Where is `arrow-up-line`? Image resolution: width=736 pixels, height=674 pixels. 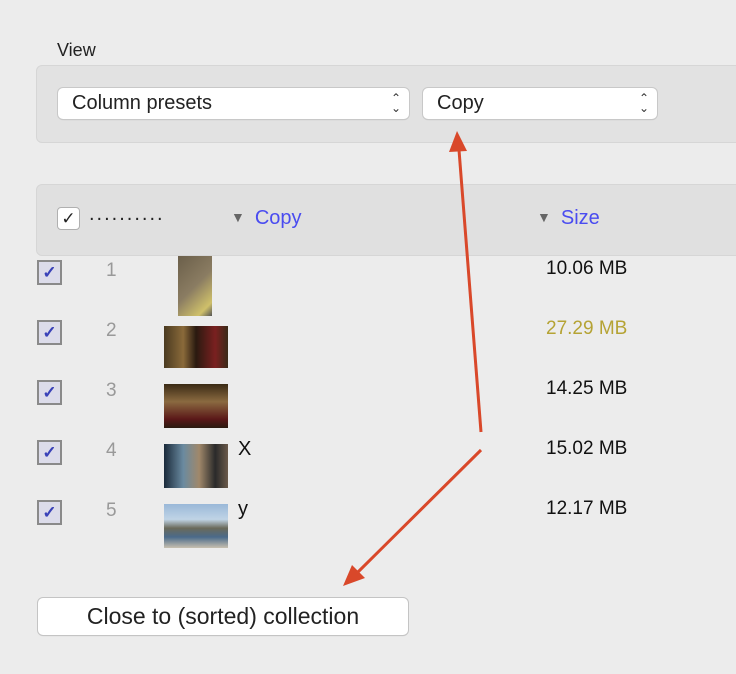 arrow-up-line is located at coordinates (470, 291).